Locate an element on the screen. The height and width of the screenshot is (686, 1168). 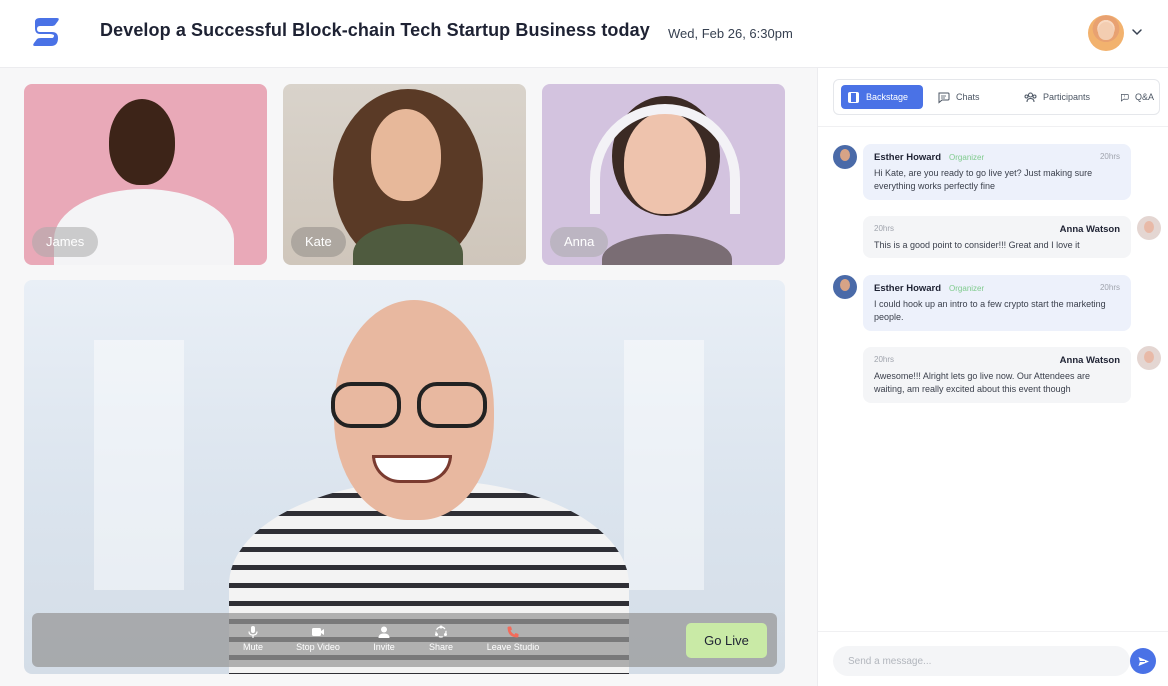
stop-video-button: Stop Video is located at coordinates (318, 638).